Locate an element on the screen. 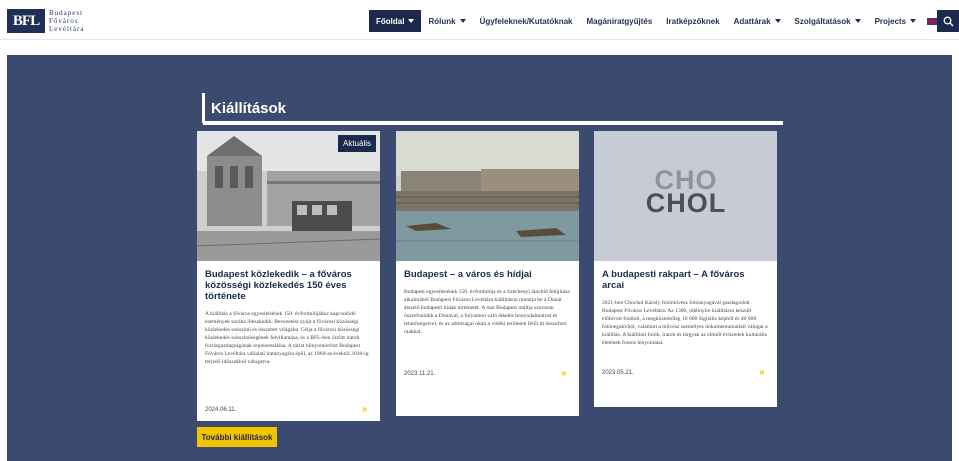  nav-item-databases: Adattárak is located at coordinates (757, 21).